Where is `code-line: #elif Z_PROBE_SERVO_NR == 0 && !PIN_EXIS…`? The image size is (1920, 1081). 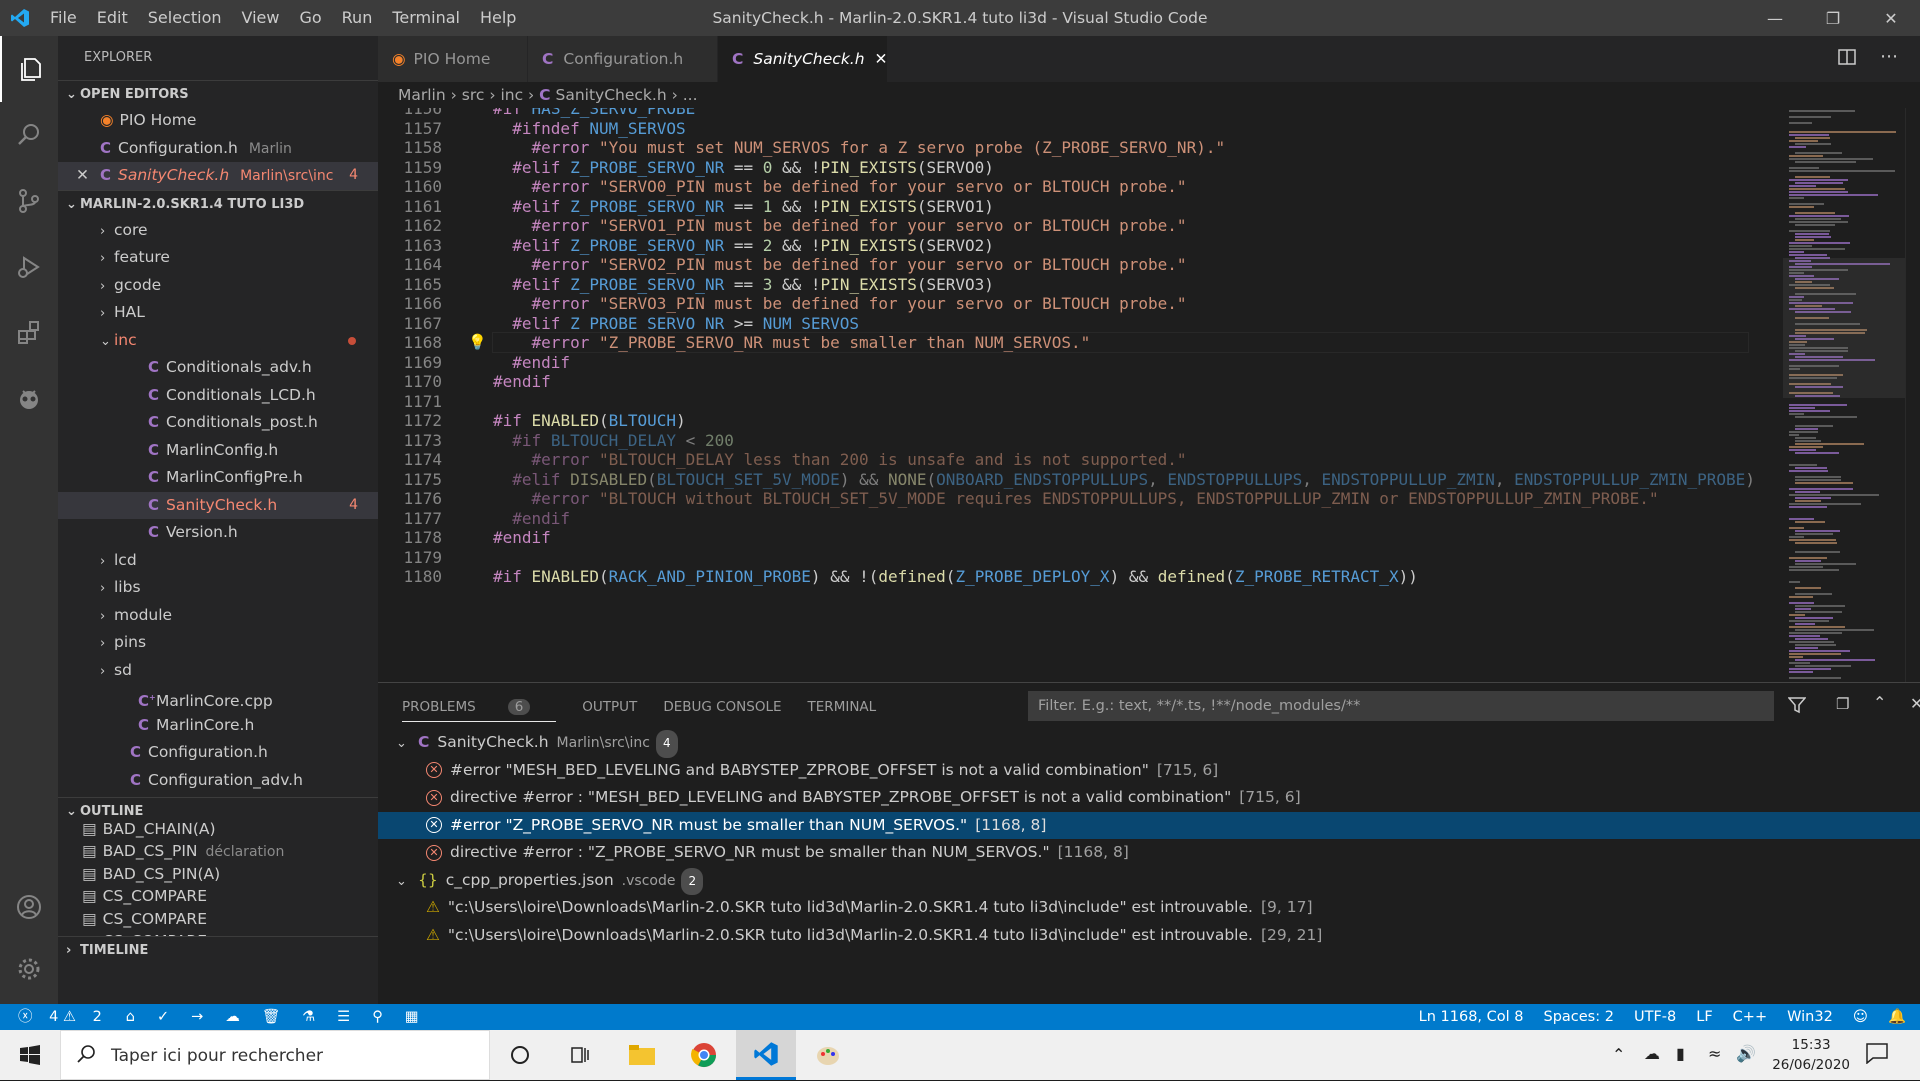 code-line: #elif Z_PROBE_SERVO_NR == 0 && !PIN_EXIS… is located at coordinates (743, 167).